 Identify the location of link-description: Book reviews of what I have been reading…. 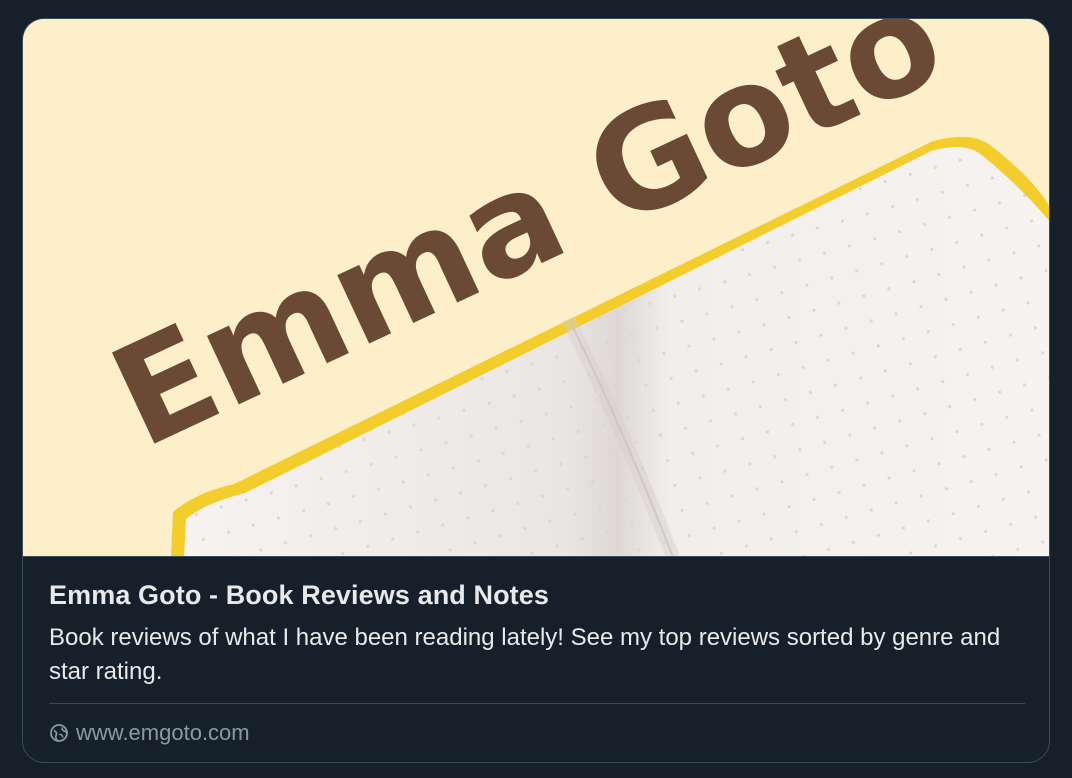
(525, 654).